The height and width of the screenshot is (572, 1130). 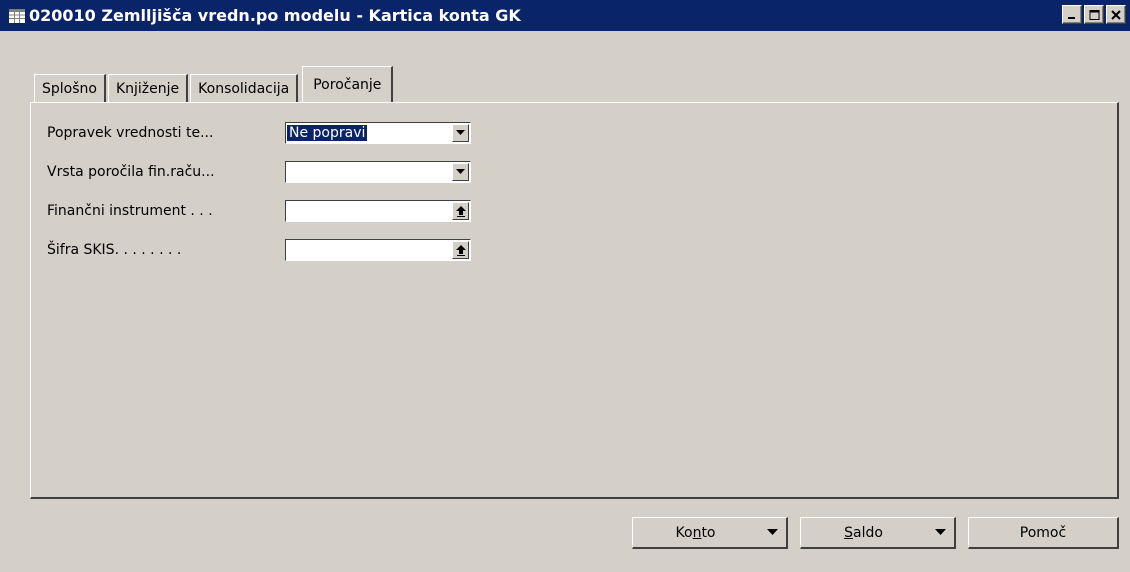 I want to click on financni-instrument-lookup, so click(x=378, y=211).